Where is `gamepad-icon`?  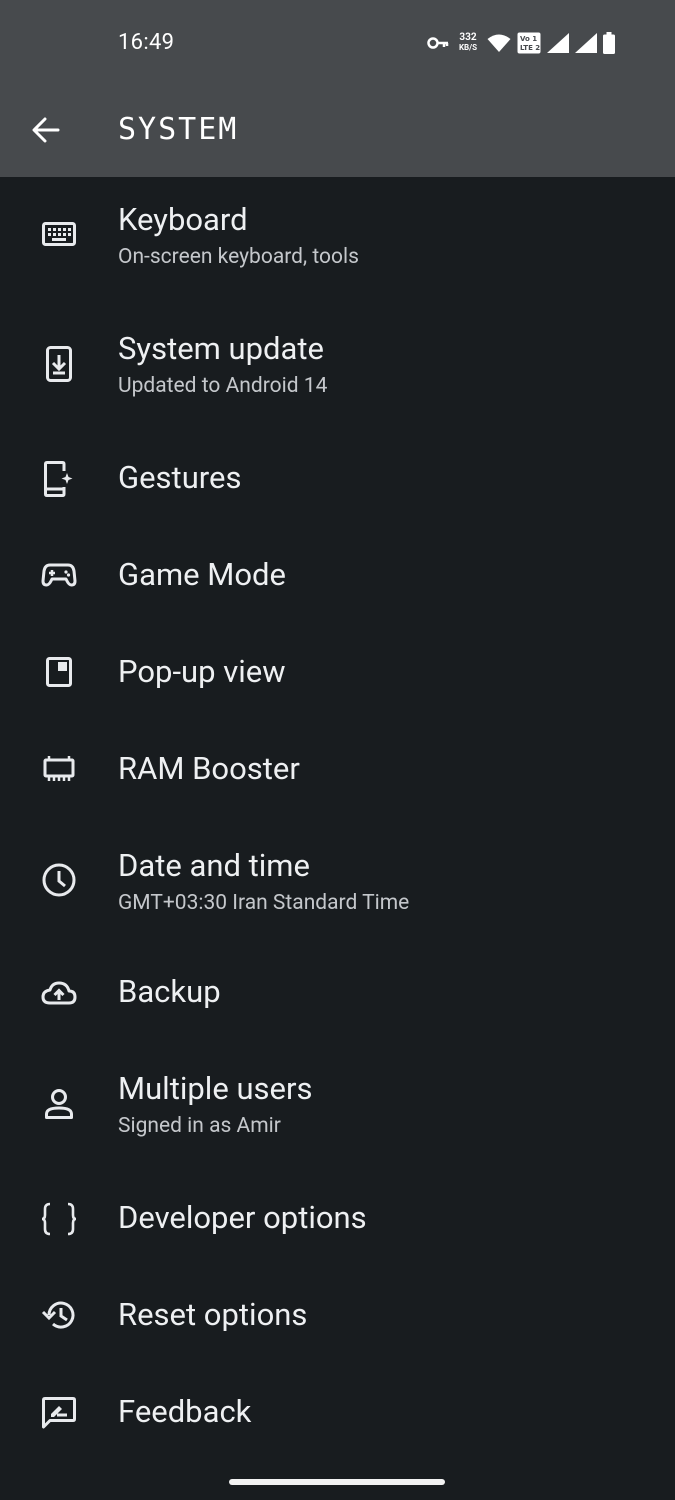 gamepad-icon is located at coordinates (59, 575).